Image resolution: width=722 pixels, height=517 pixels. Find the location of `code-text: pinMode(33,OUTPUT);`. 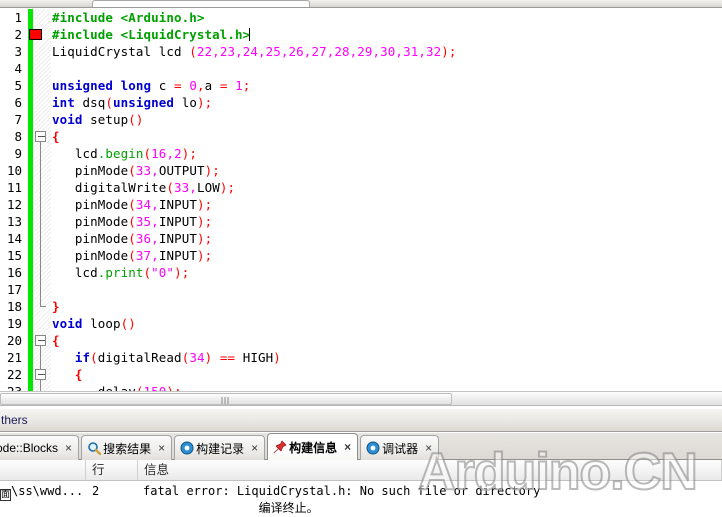

code-text: pinMode(33,OUTPUT); is located at coordinates (136, 170).